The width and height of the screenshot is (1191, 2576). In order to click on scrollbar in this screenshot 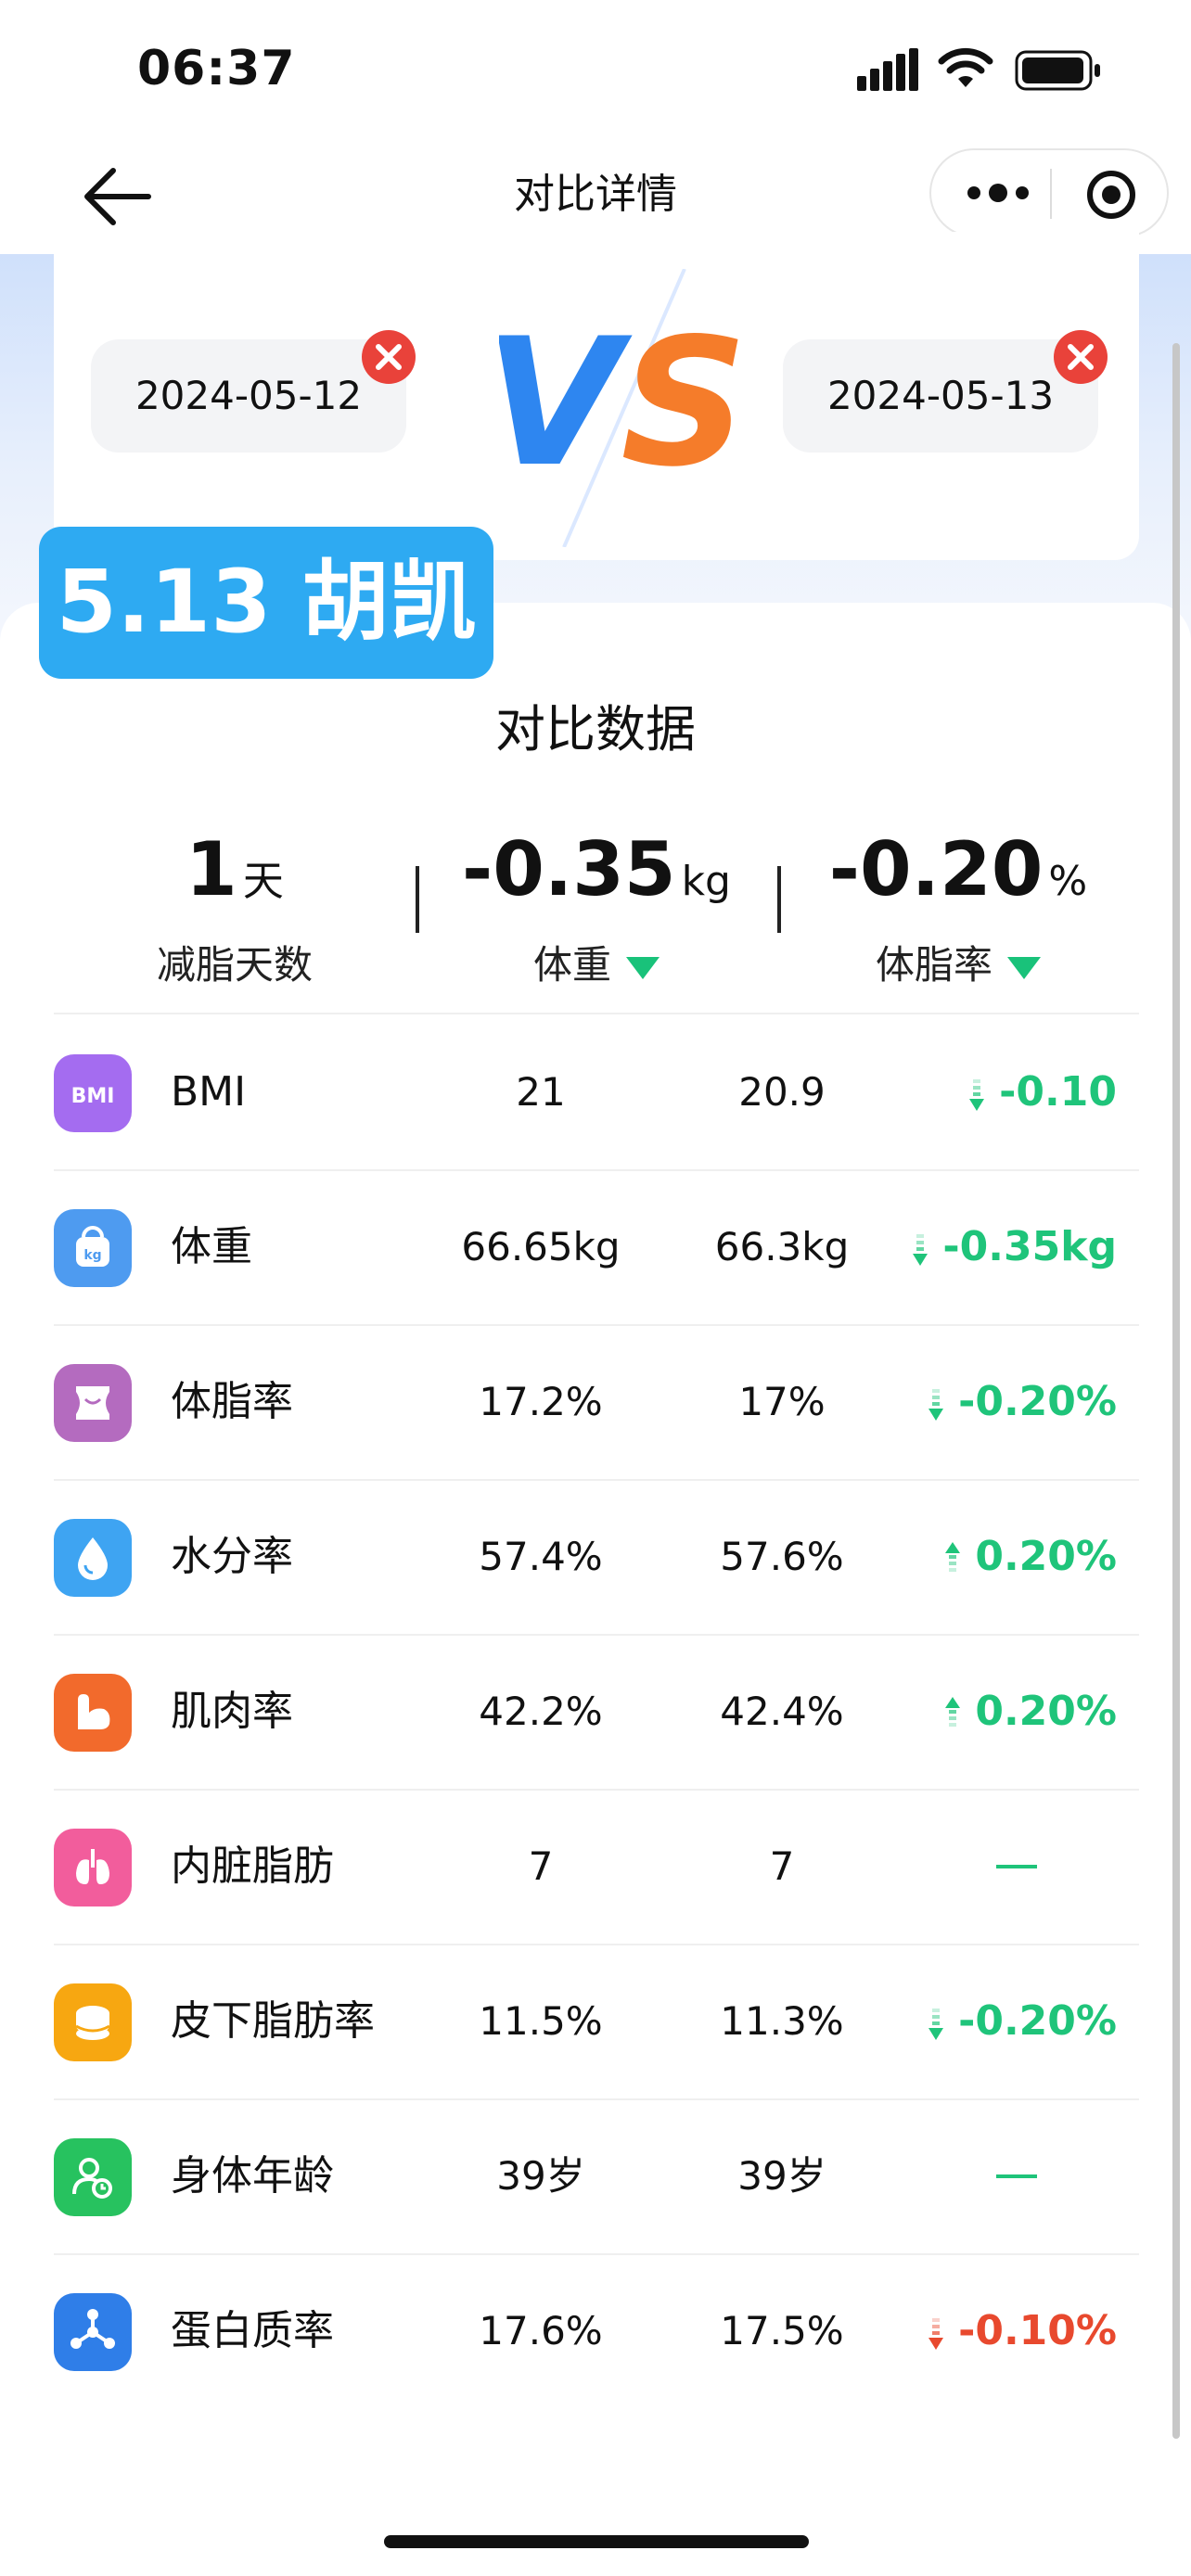, I will do `click(1176, 1391)`.